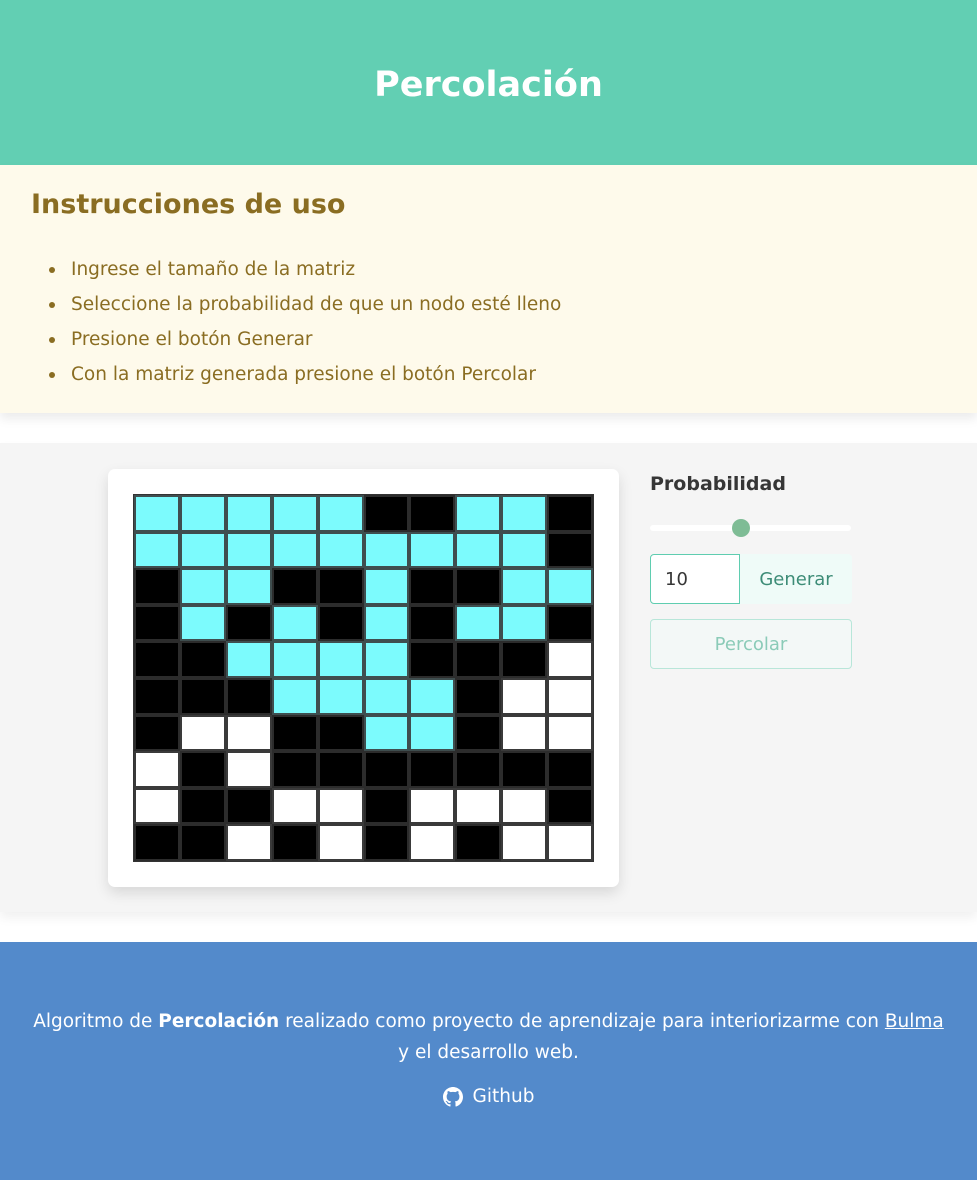 The height and width of the screenshot is (1180, 977). Describe the element at coordinates (695, 579) in the screenshot. I see `size-input` at that location.